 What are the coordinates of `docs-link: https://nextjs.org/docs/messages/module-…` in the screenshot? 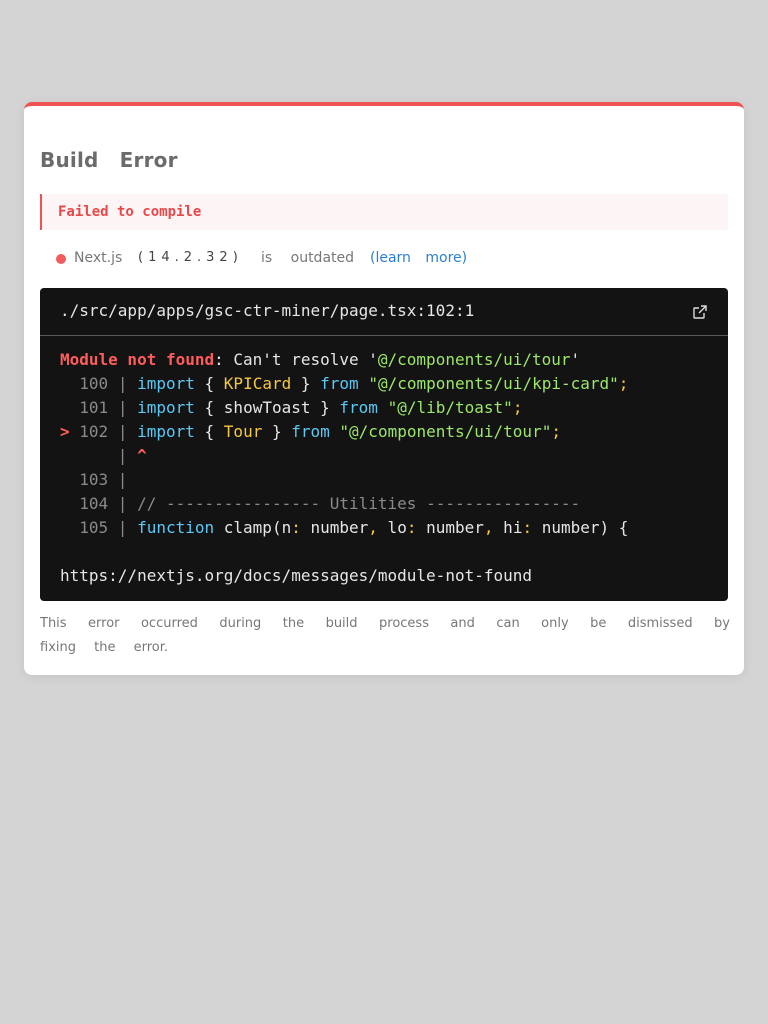 It's located at (296, 575).